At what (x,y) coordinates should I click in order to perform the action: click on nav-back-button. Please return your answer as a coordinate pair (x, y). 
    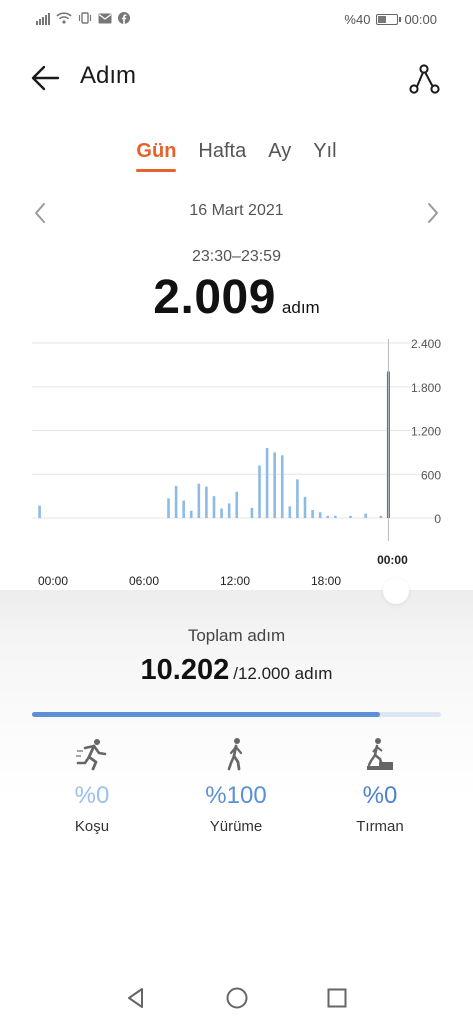
    Looking at the image, I should click on (136, 998).